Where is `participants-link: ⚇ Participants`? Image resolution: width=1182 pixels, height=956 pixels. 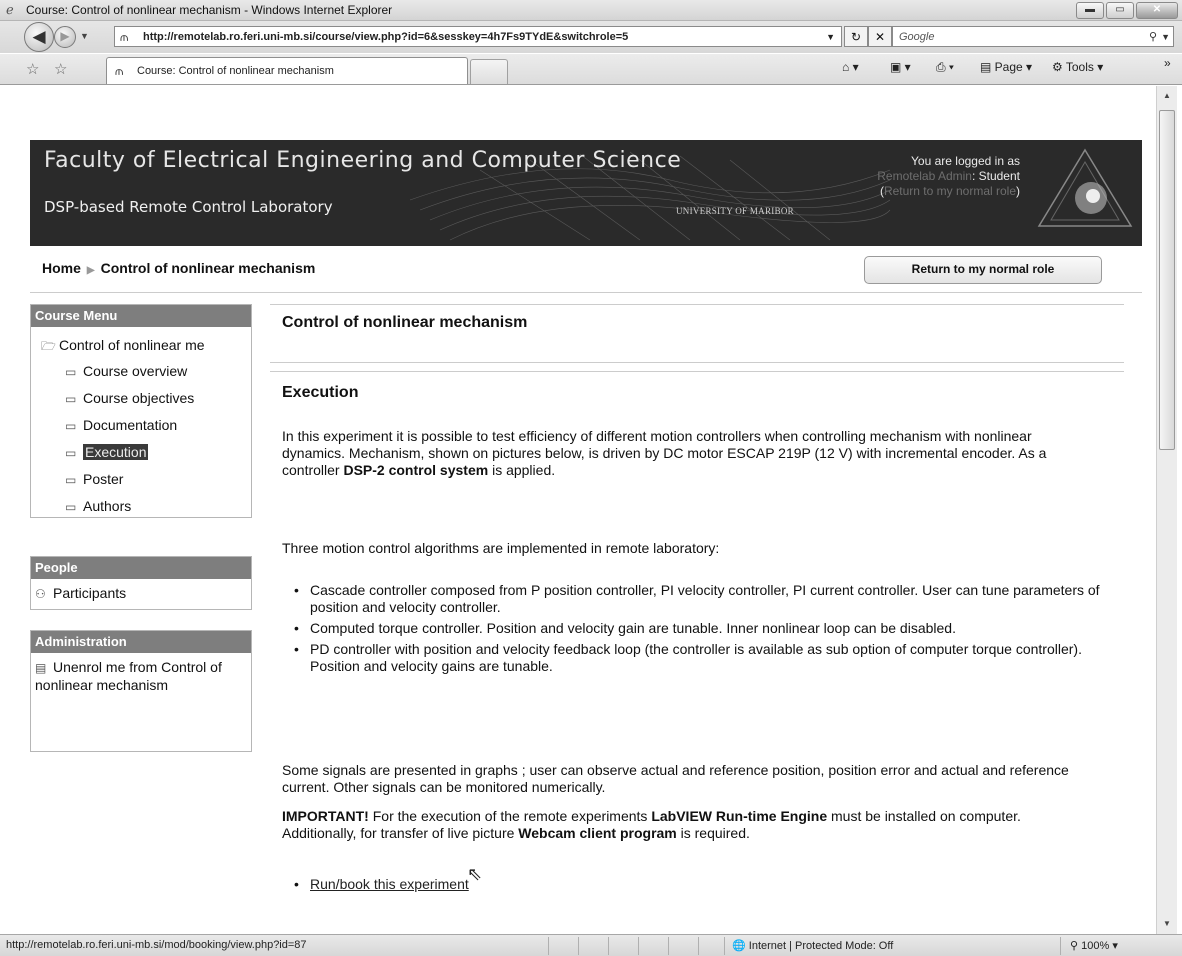
participants-link: ⚇ Participants is located at coordinates (80, 593).